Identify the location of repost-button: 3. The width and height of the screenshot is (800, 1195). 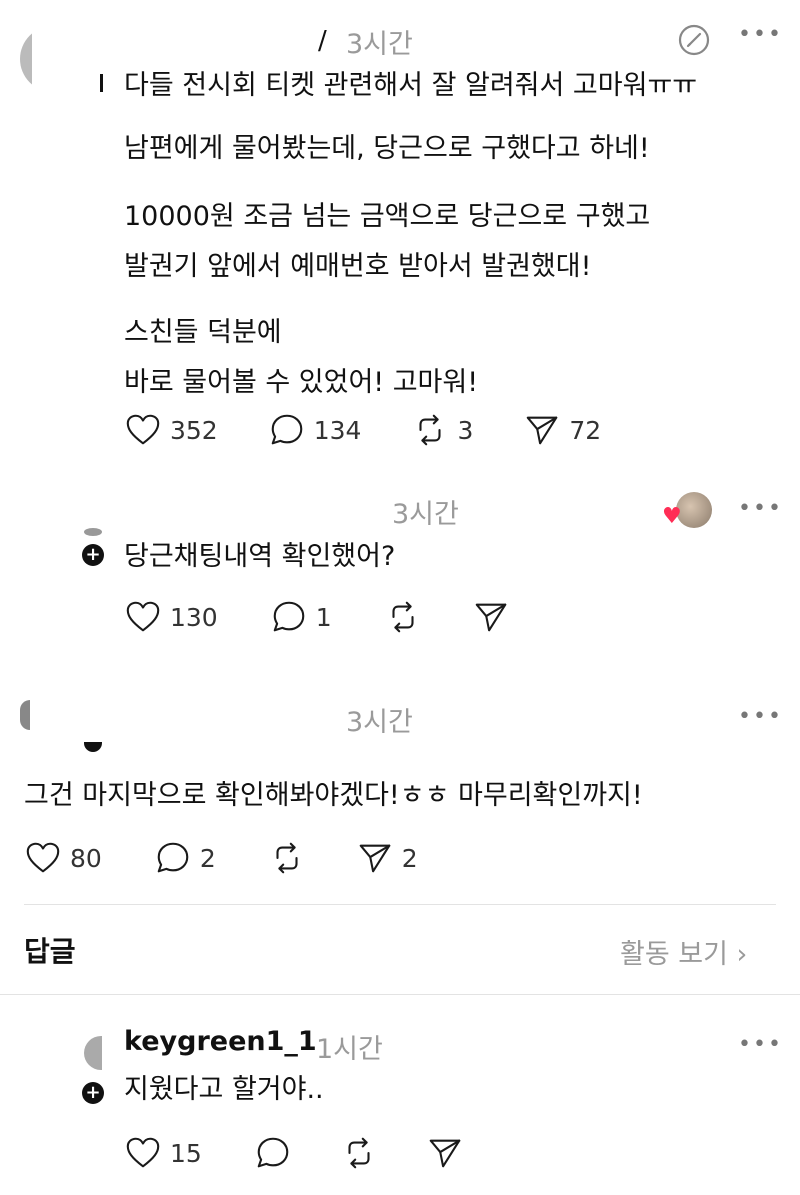
(442, 430).